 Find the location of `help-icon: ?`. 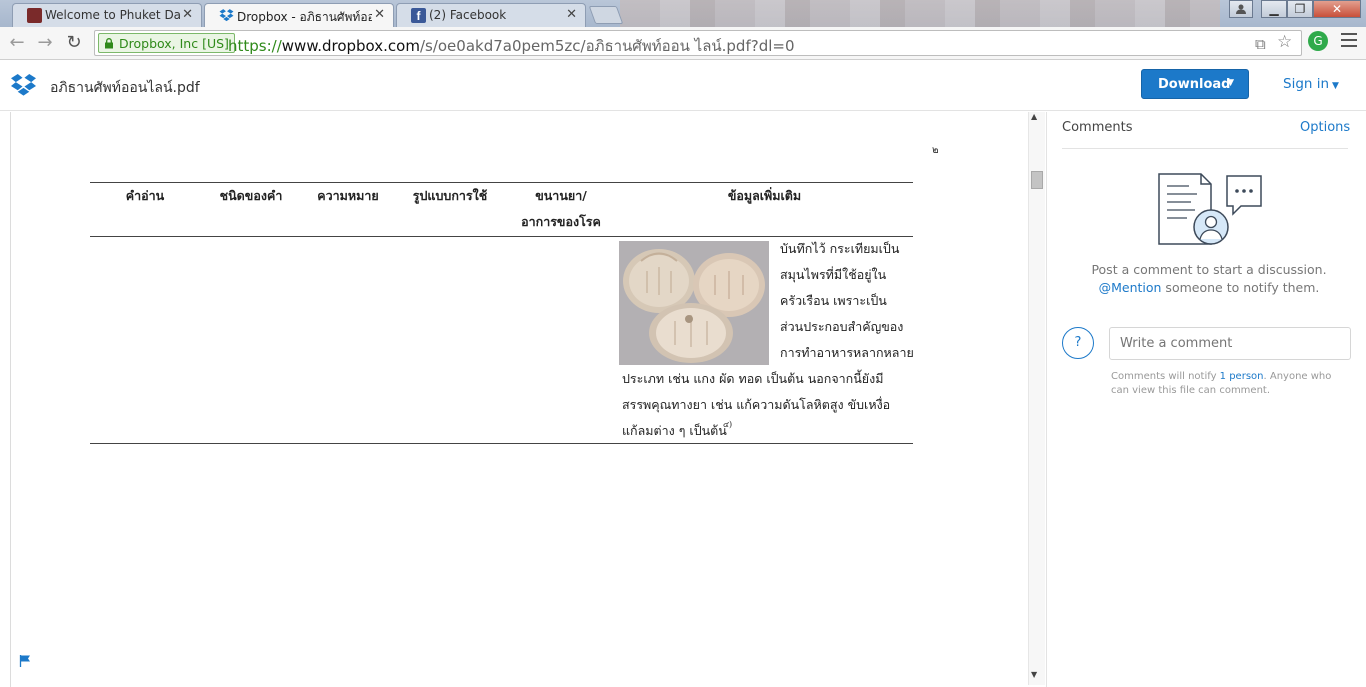

help-icon: ? is located at coordinates (1078, 343).